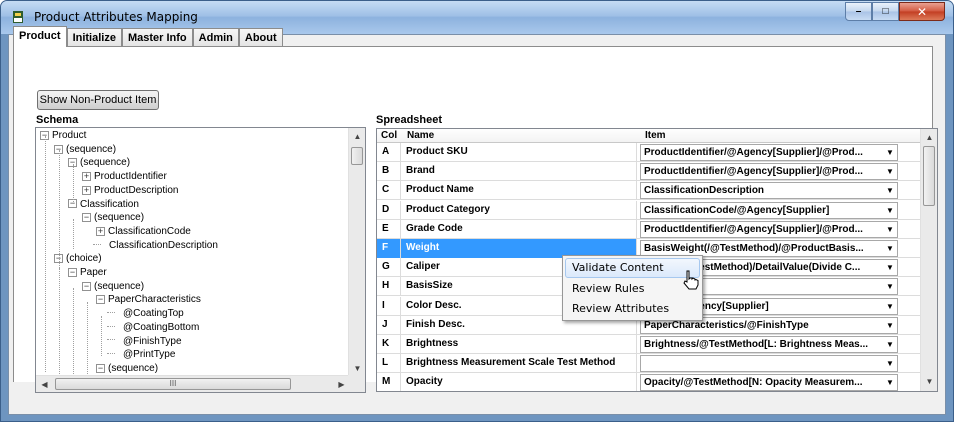 The height and width of the screenshot is (422, 954). What do you see at coordinates (389, 191) in the screenshot?
I see `cell-col: C` at bounding box center [389, 191].